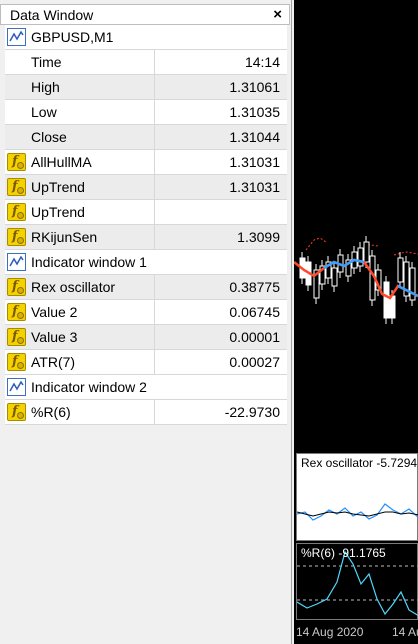 The height and width of the screenshot is (644, 418). What do you see at coordinates (254, 112) in the screenshot?
I see `row-value: 1.31035` at bounding box center [254, 112].